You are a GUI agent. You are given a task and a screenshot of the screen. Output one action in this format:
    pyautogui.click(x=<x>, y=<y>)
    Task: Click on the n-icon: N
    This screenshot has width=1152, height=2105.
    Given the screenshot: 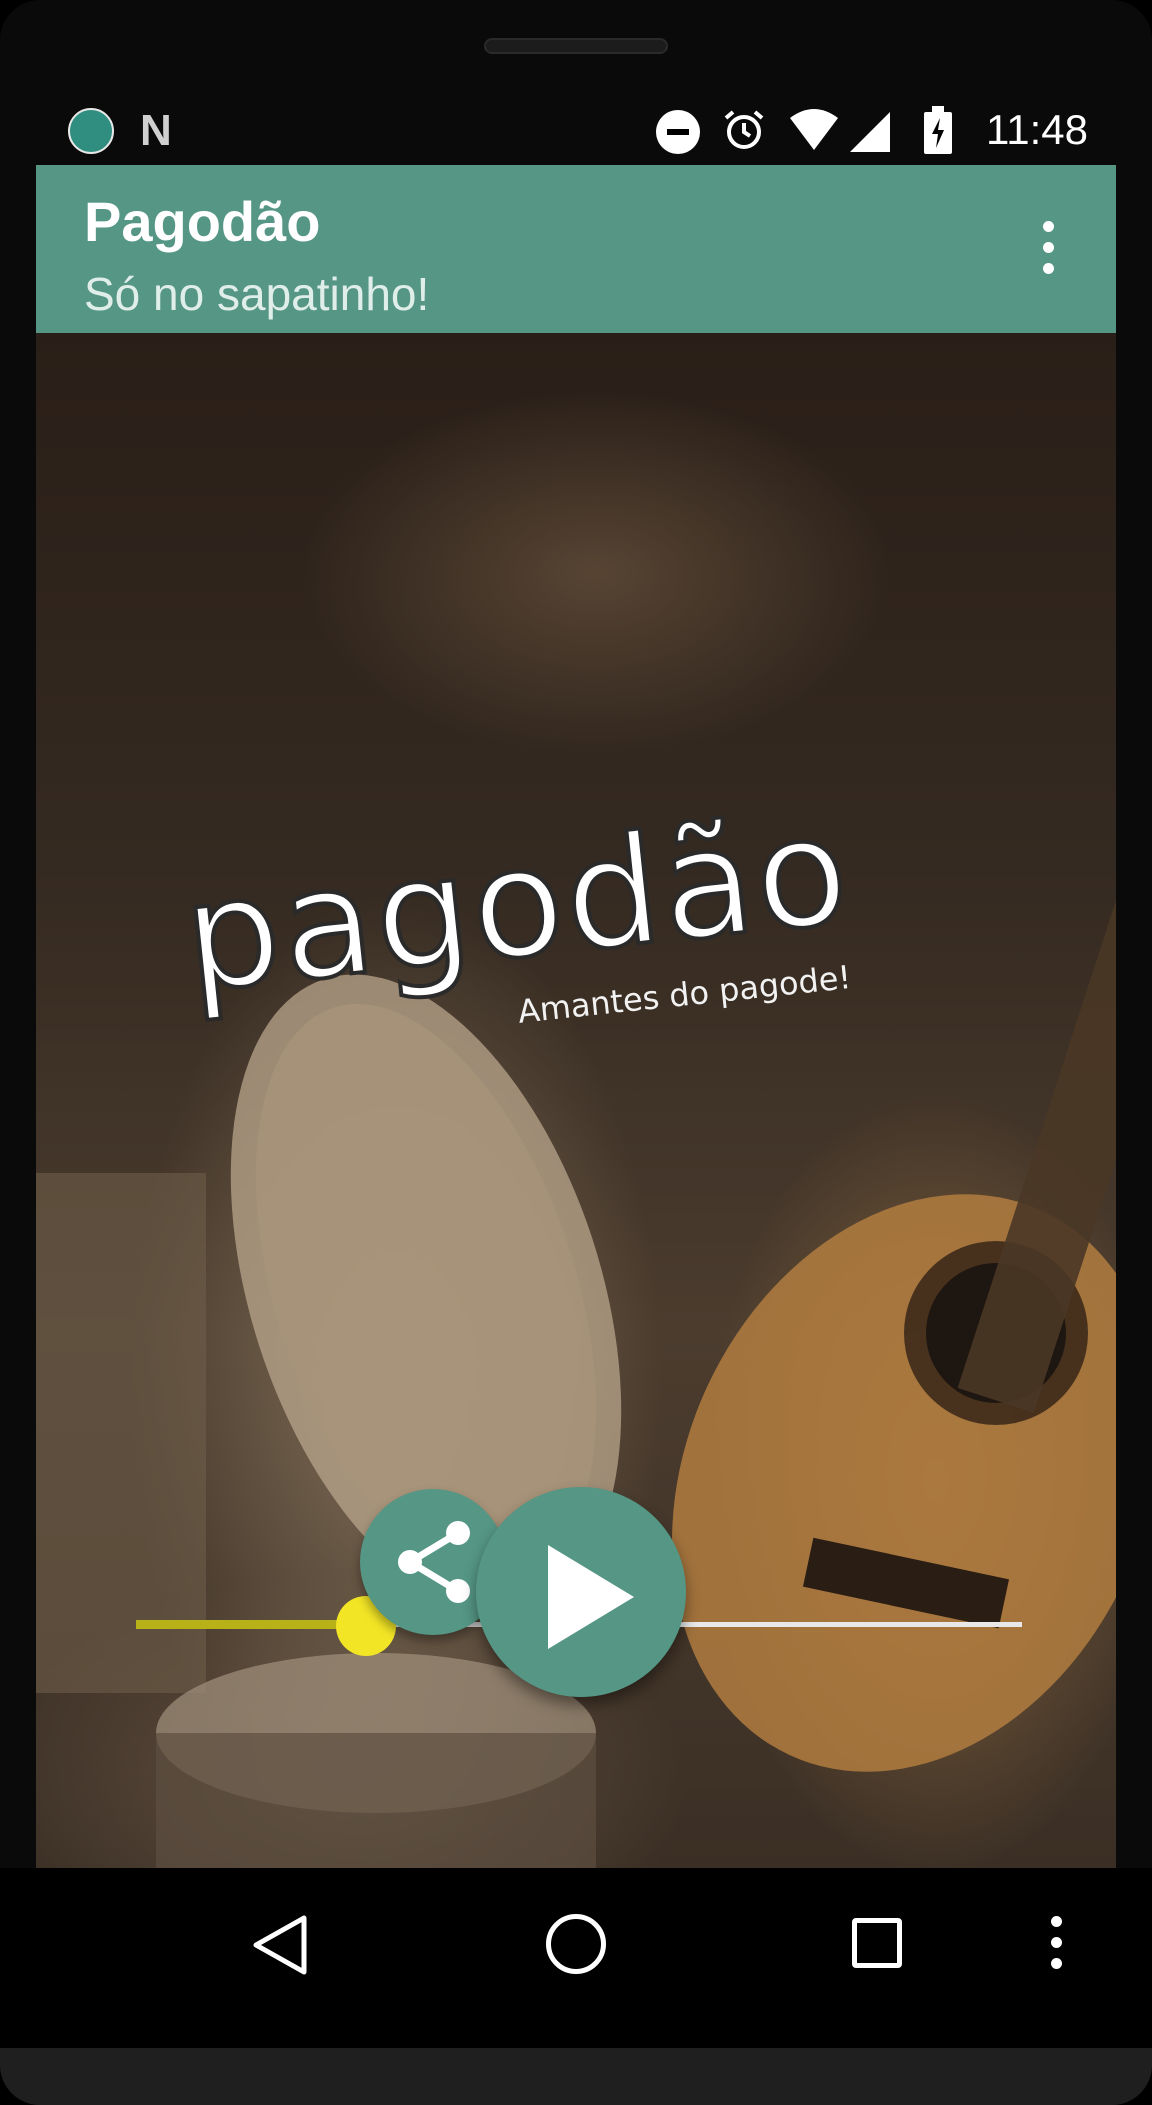 What is the action you would take?
    pyautogui.click(x=156, y=130)
    